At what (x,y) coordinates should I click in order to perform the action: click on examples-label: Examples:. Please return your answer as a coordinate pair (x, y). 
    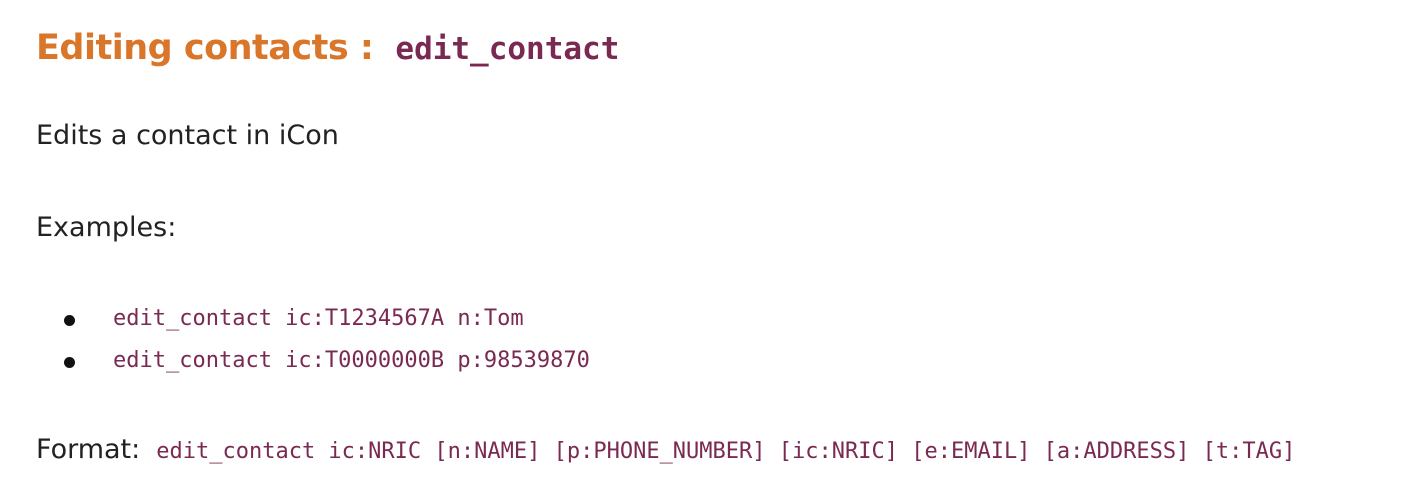
    Looking at the image, I should click on (106, 227).